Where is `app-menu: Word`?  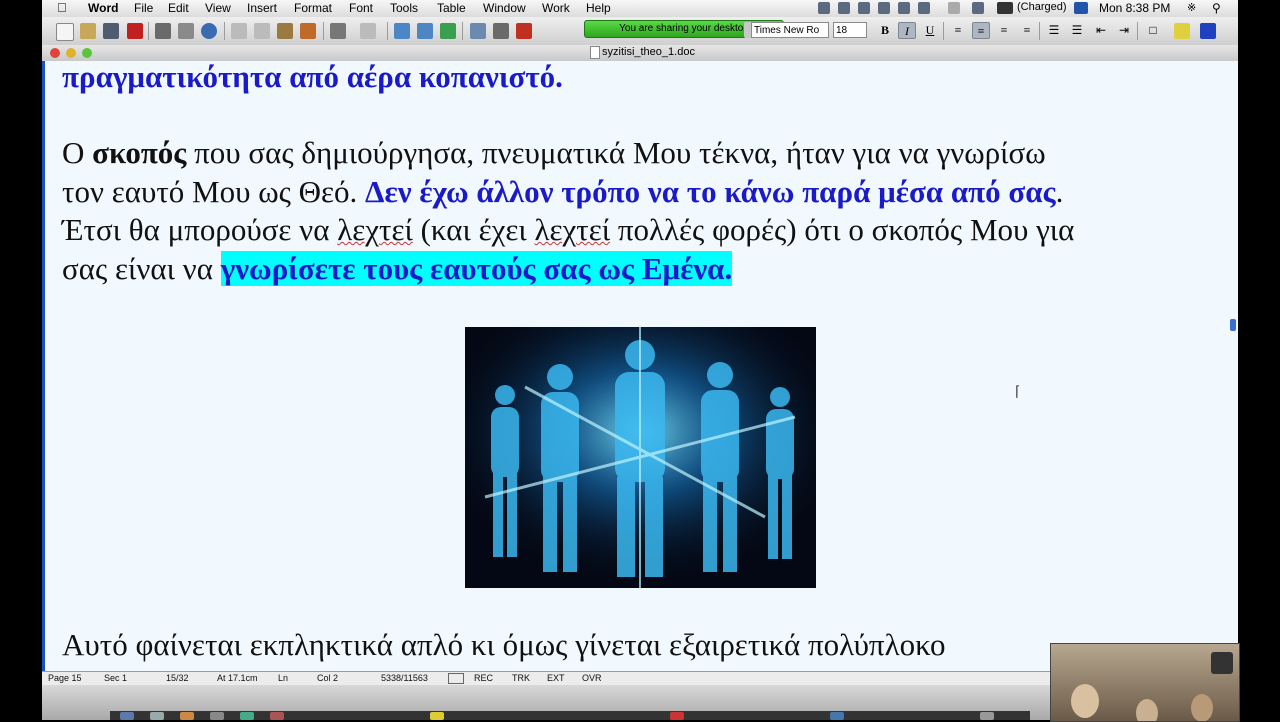
app-menu: Word is located at coordinates (103, 8).